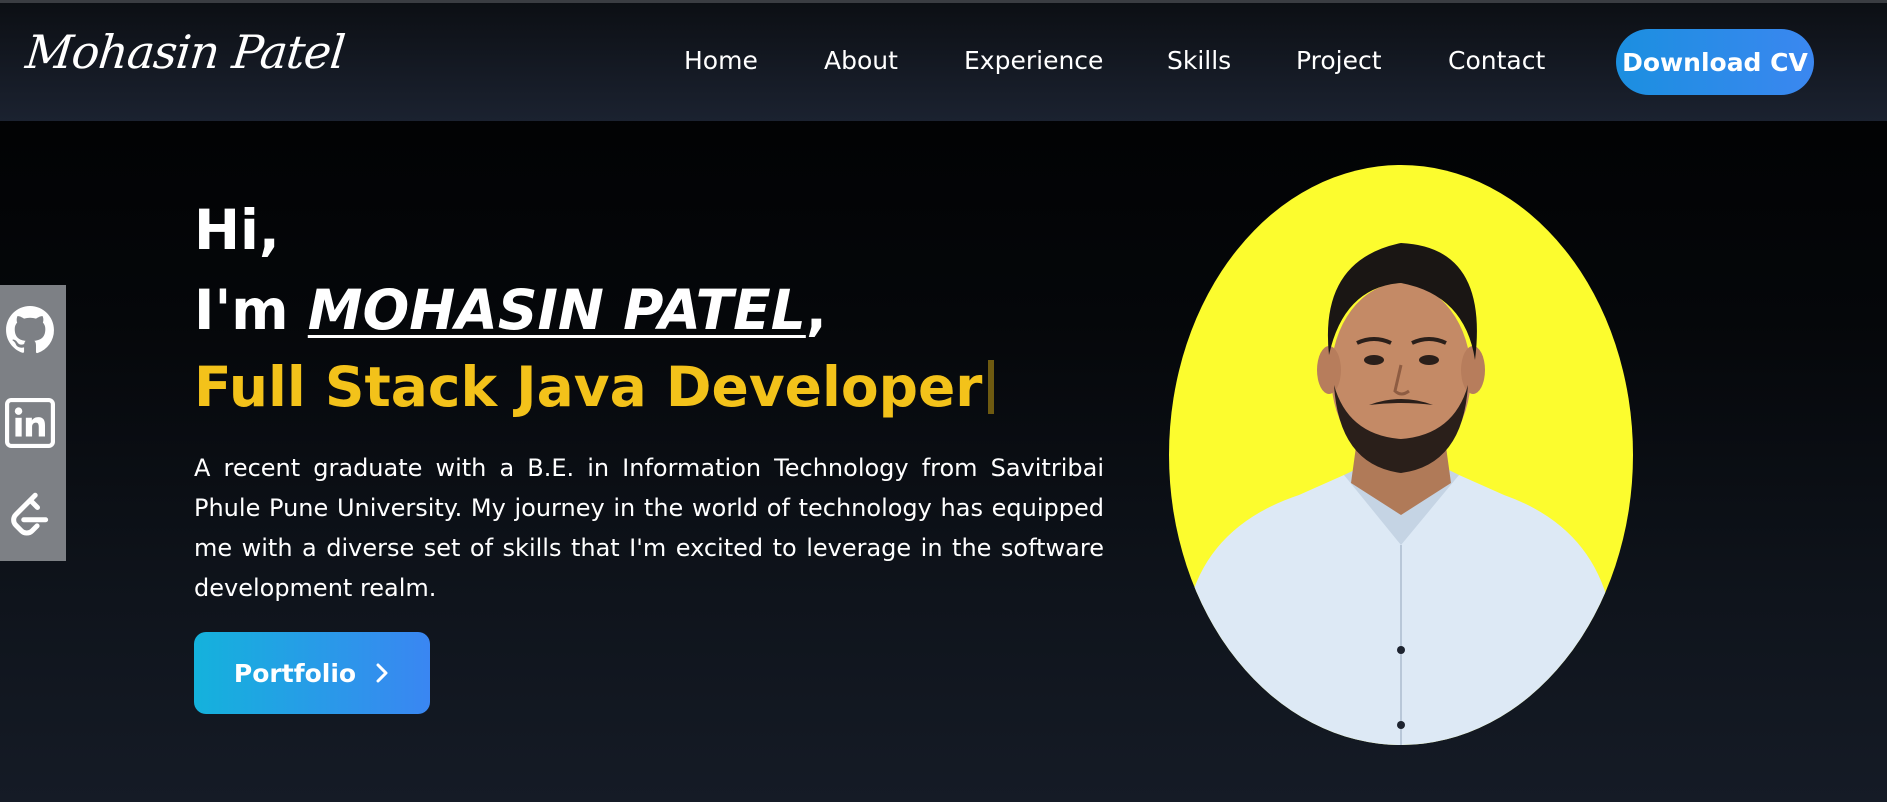 This screenshot has width=1887, height=802. Describe the element at coordinates (30, 423) in the screenshot. I see `linkedin-icon` at that location.